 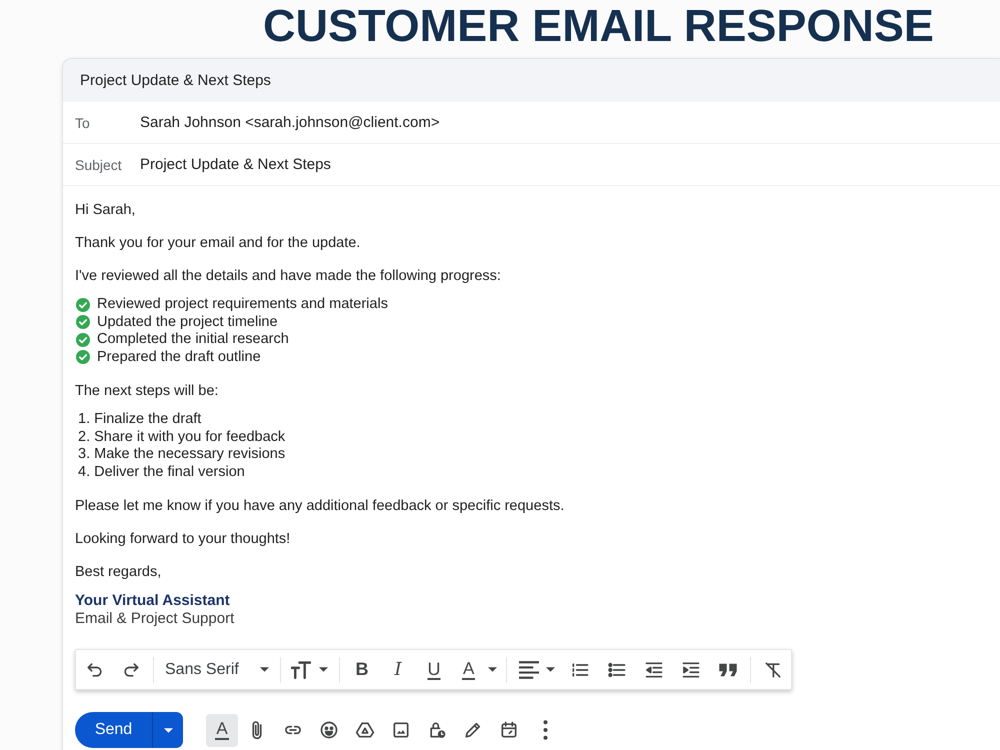 What do you see at coordinates (181, 455) in the screenshot?
I see `numbered-item: 3. Make the necessary revisions` at bounding box center [181, 455].